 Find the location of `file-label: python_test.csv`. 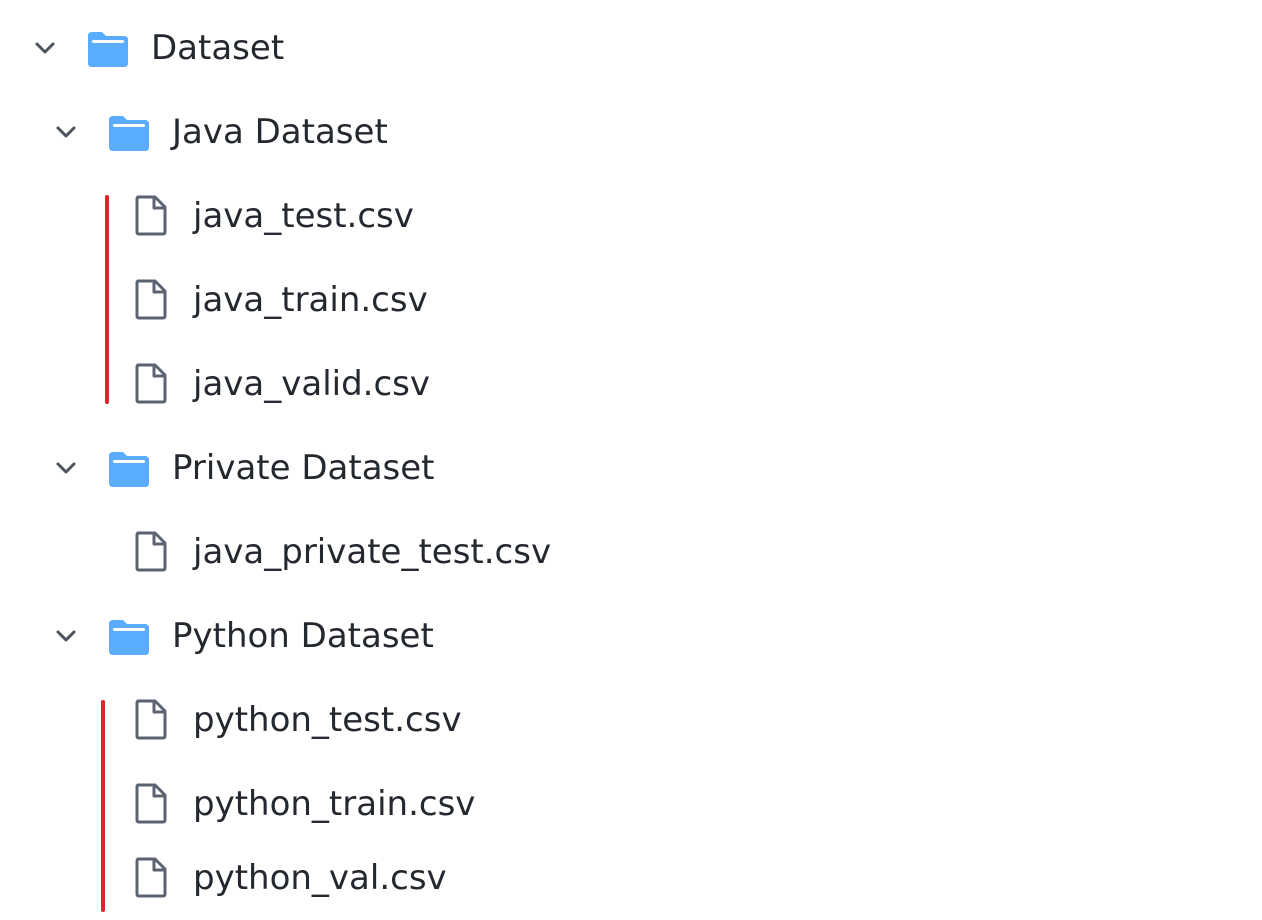

file-label: python_test.csv is located at coordinates (327, 720).